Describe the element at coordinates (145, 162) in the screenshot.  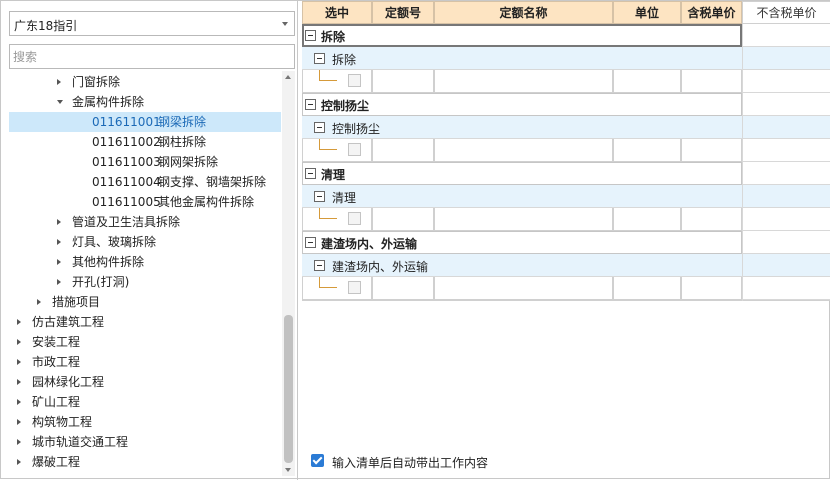
I see `tree-leaf-item: 011611003 钢网架拆除` at that location.